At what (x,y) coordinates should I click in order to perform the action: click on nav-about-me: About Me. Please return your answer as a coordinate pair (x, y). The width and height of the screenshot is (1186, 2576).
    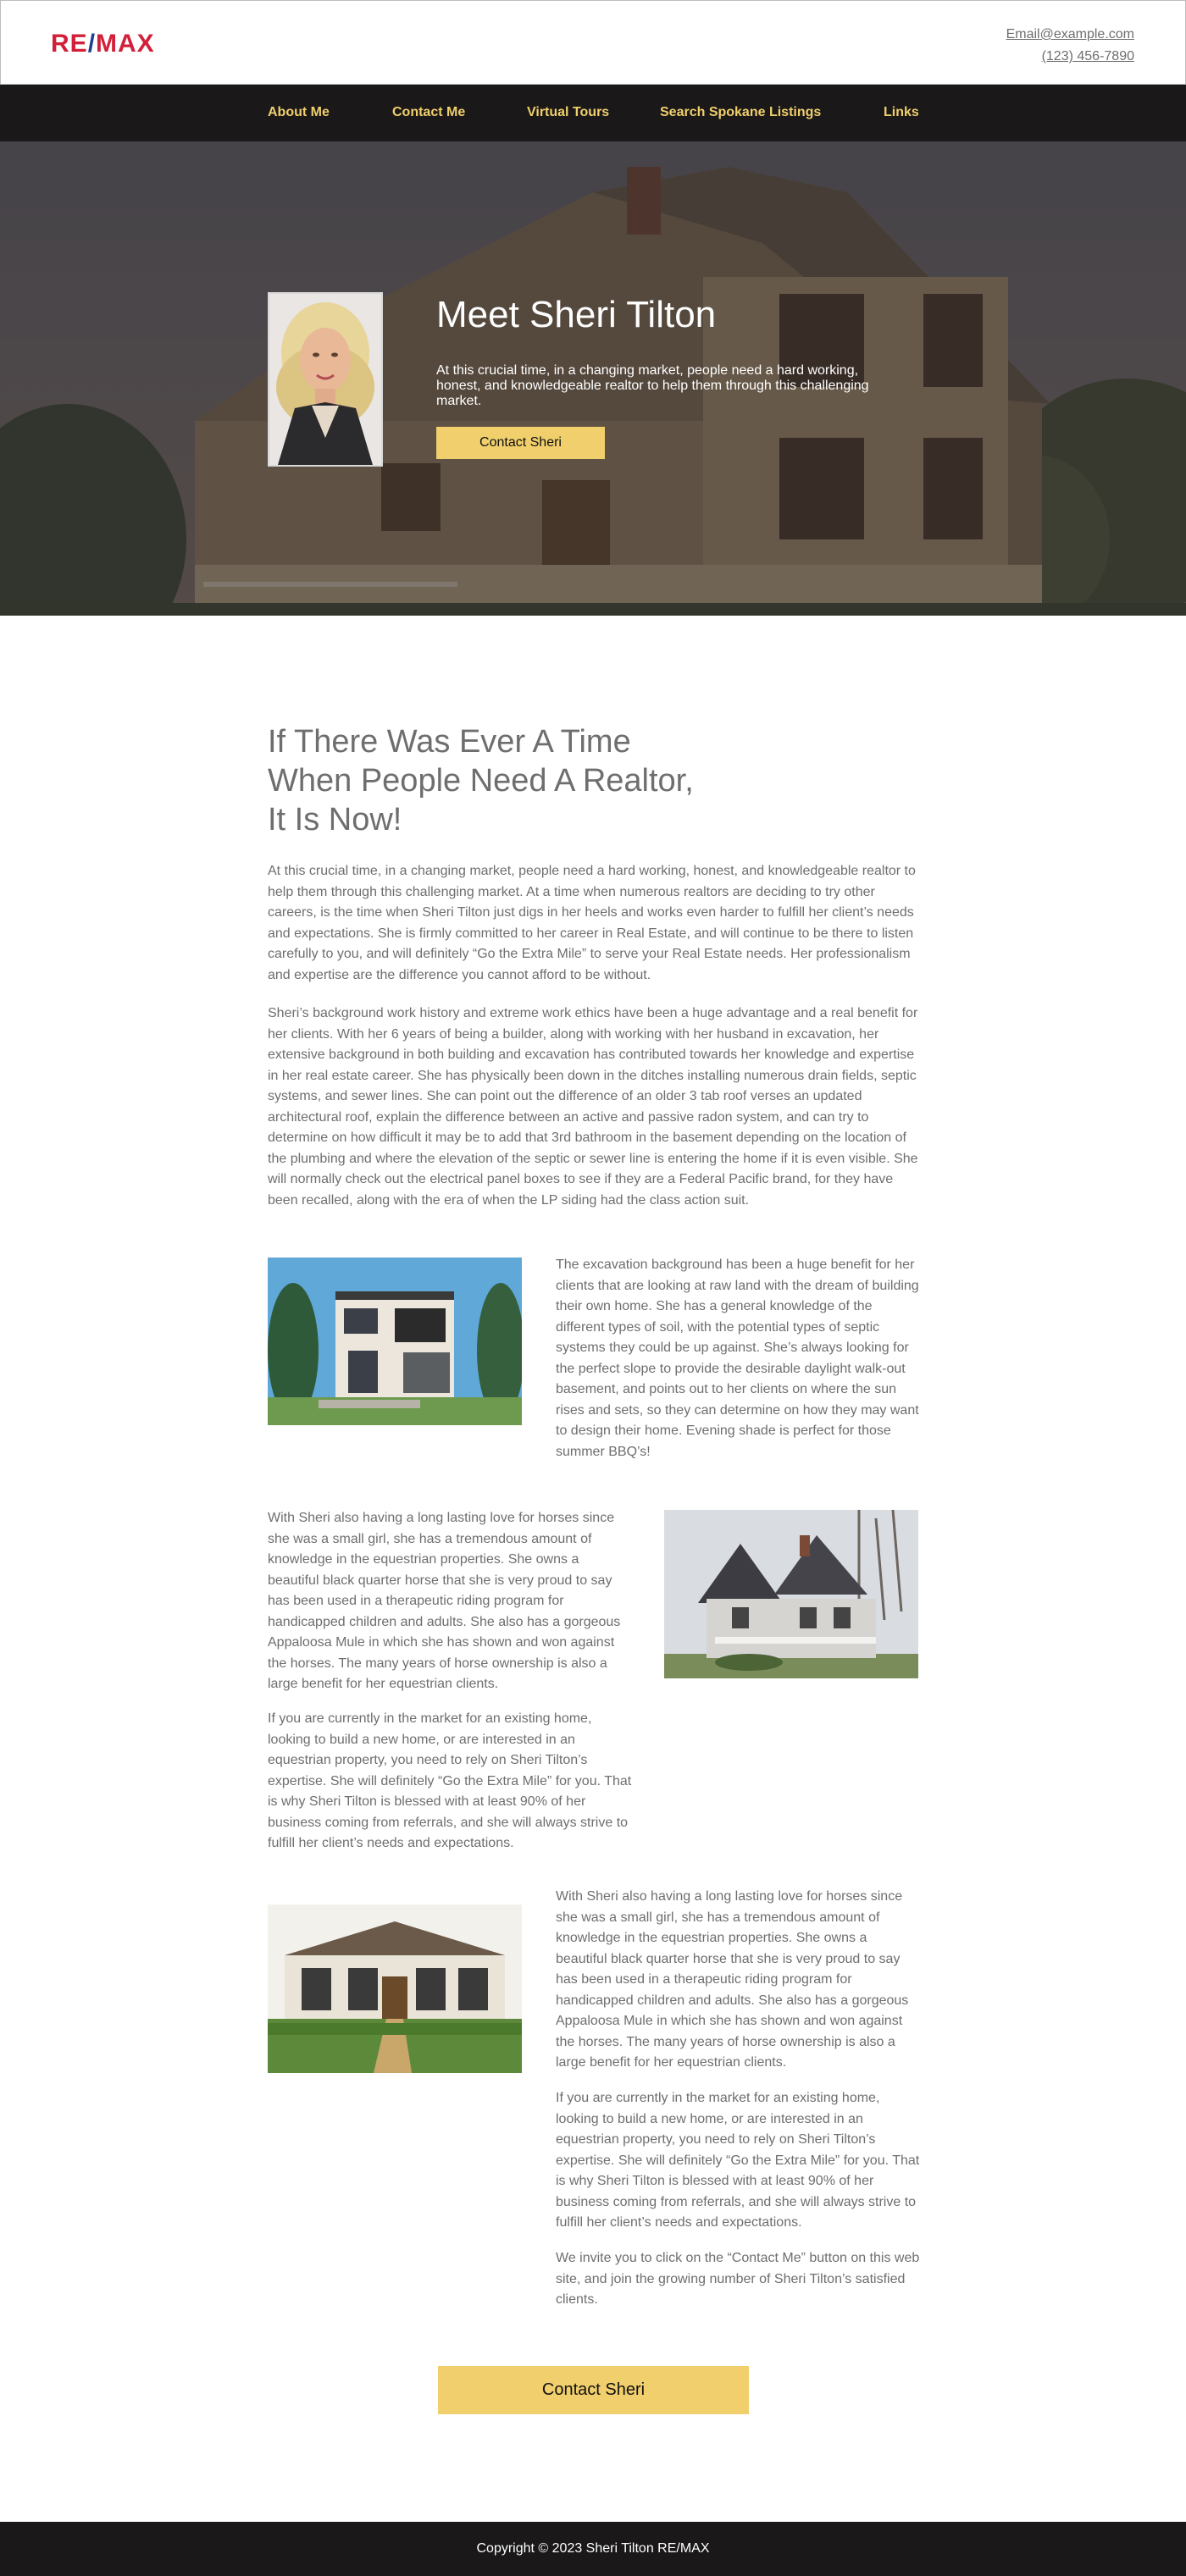
    Looking at the image, I should click on (299, 112).